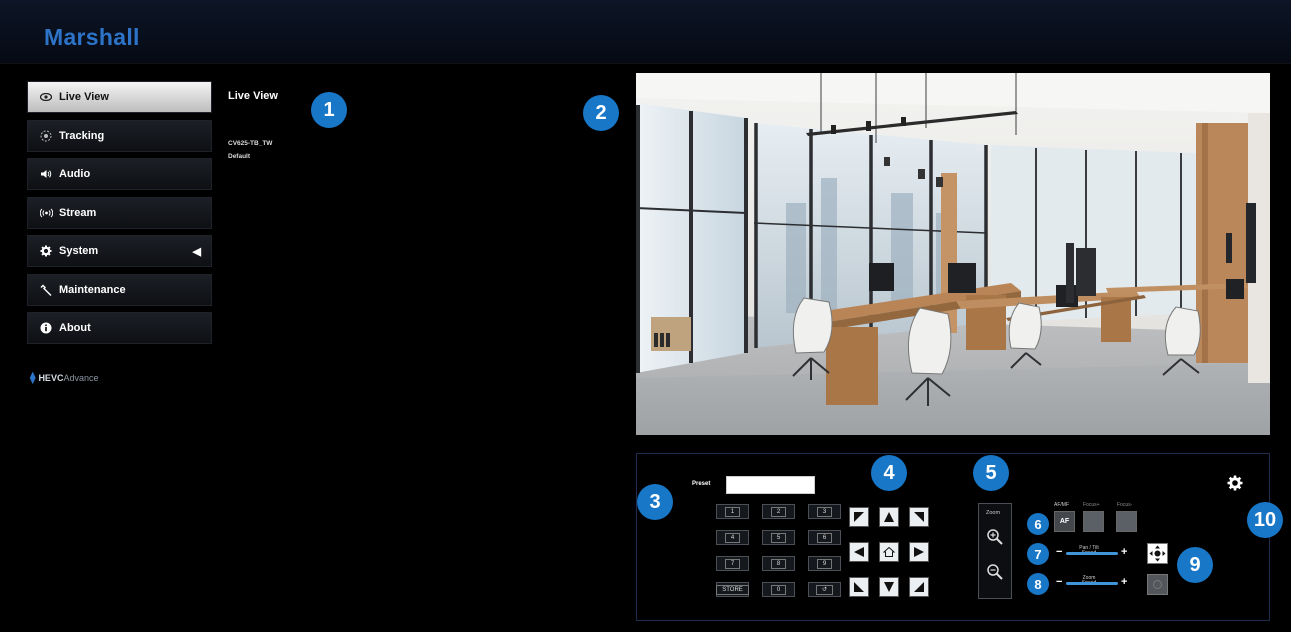  Describe the element at coordinates (92, 289) in the screenshot. I see `sidebar-item-label: Maintenance` at that location.